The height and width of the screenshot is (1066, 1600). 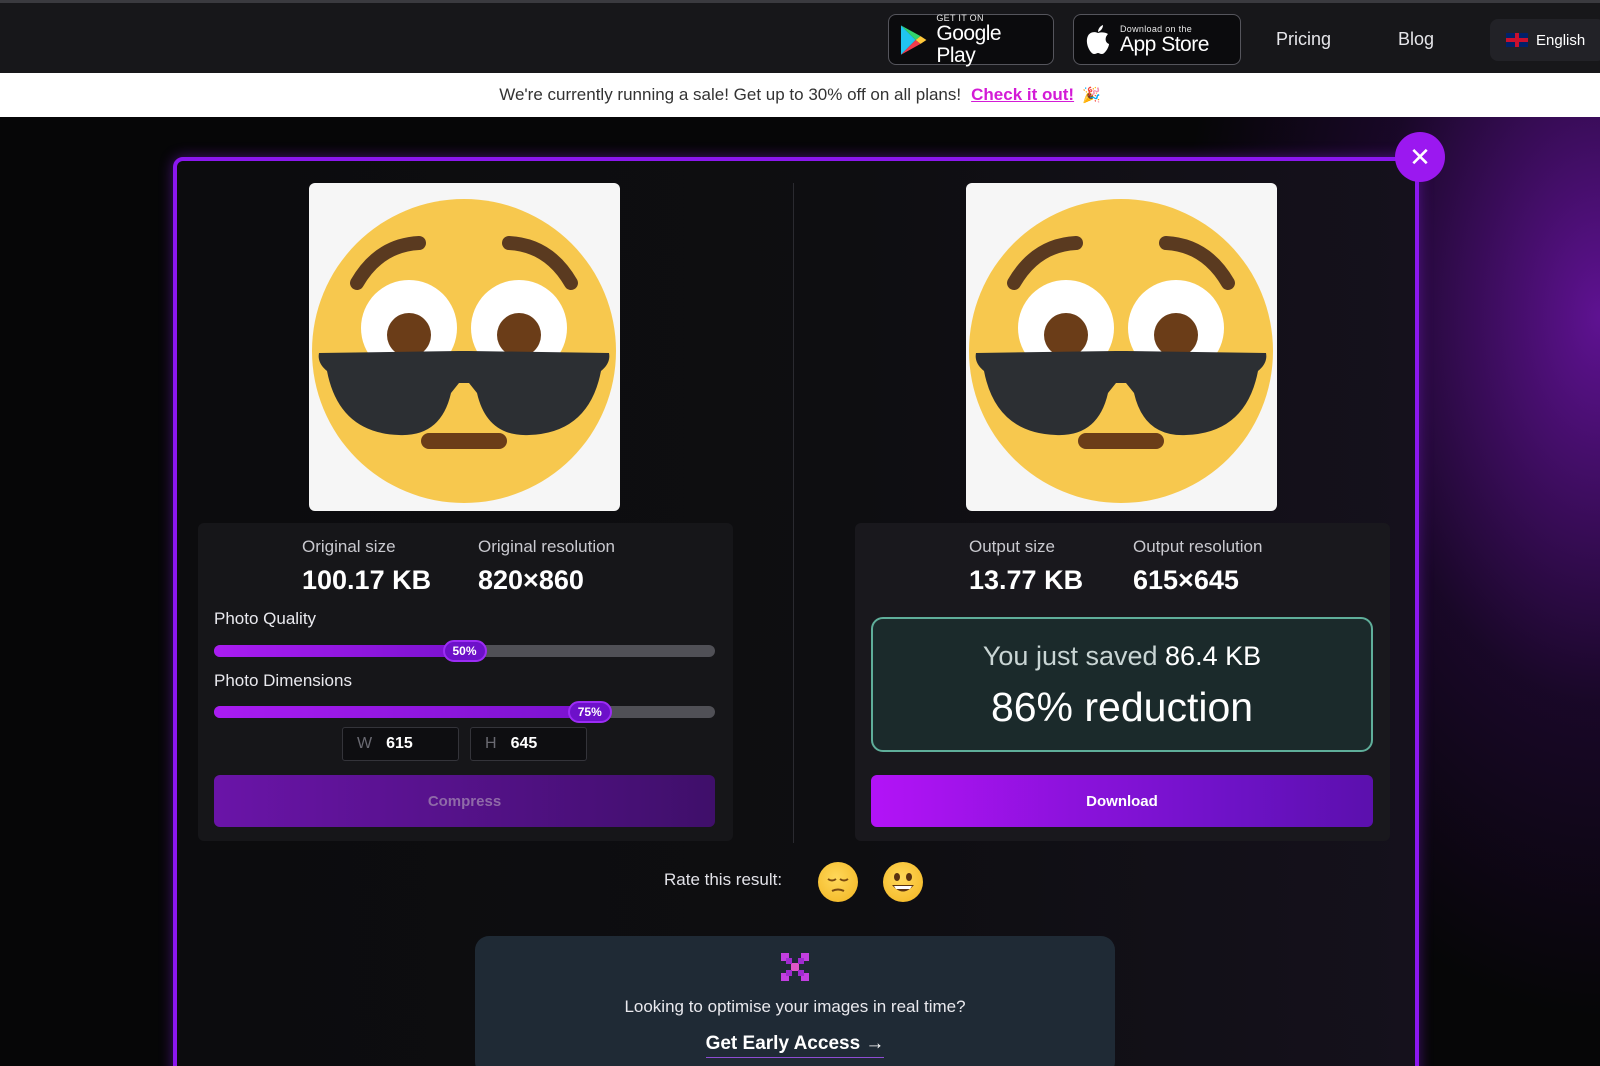 I want to click on app-store-button: Download on the App Store, so click(x=1157, y=39).